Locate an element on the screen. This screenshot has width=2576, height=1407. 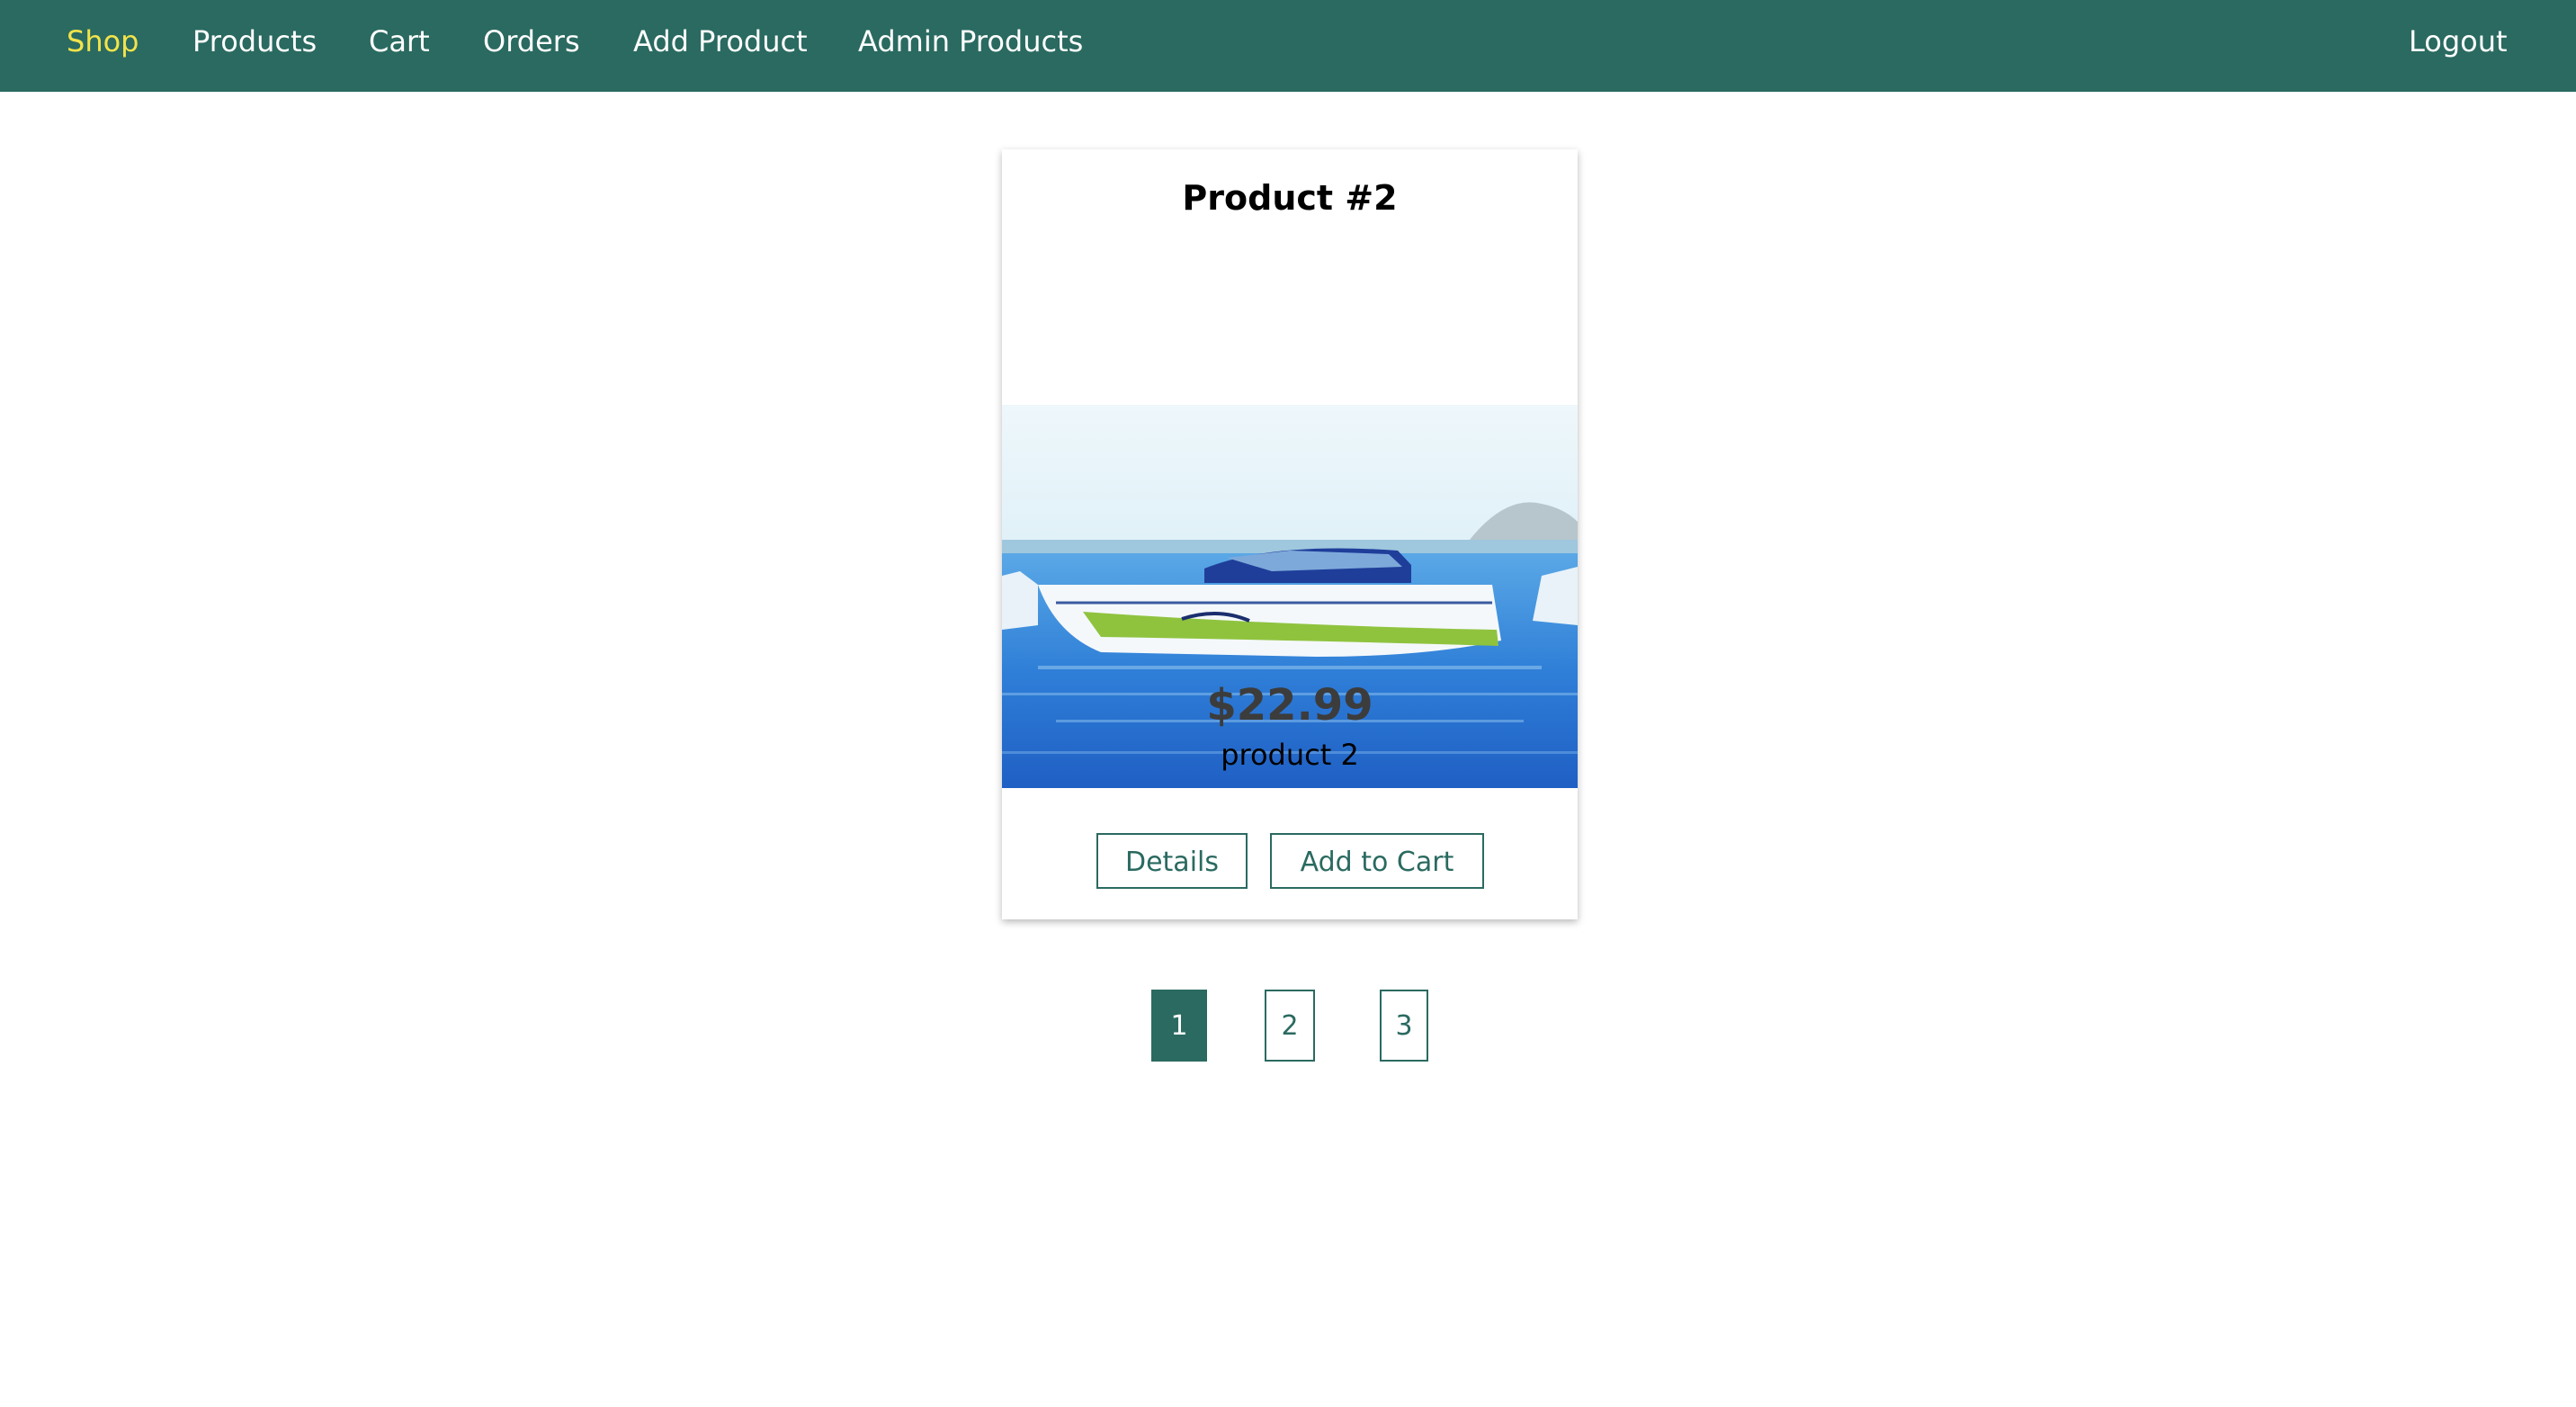
nav-orders: Orders is located at coordinates (531, 41).